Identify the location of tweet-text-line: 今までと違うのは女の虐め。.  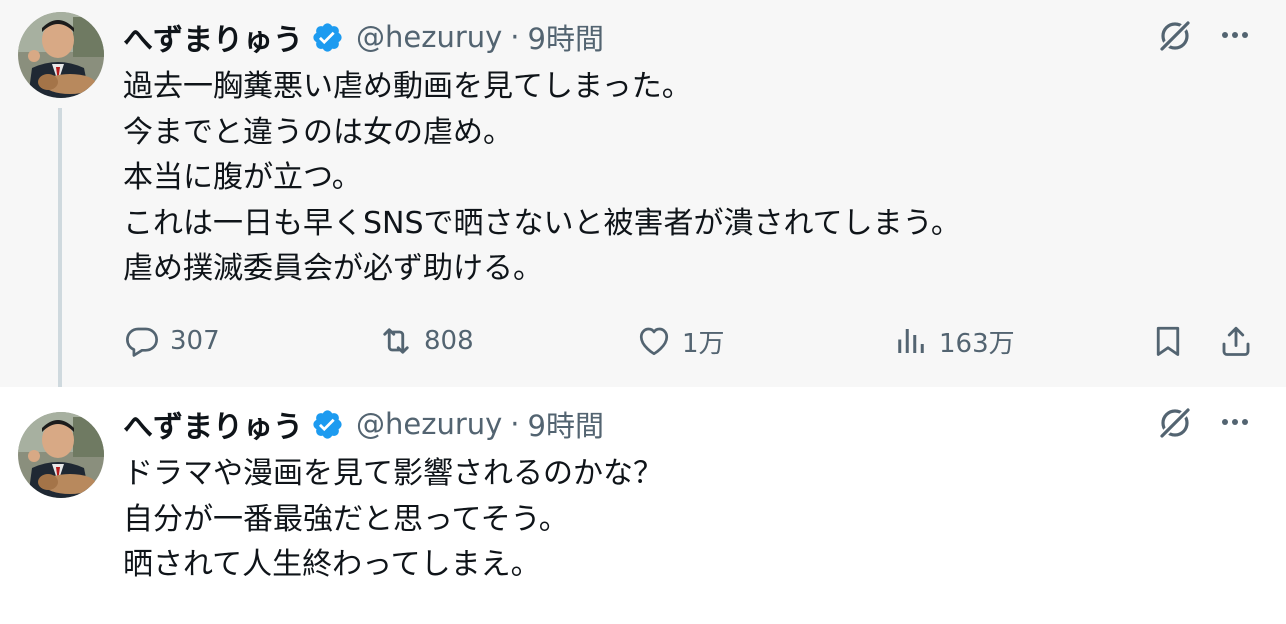
(318, 132).